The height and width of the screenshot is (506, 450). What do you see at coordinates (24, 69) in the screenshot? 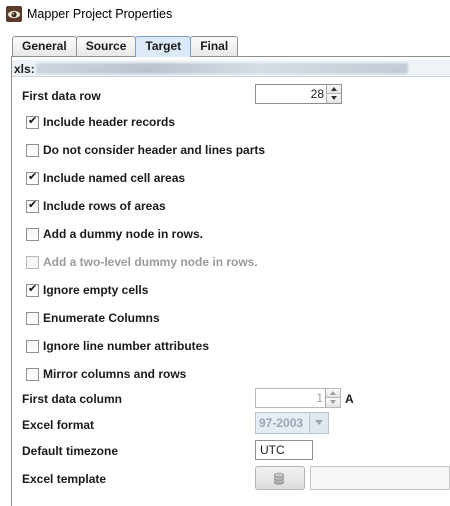
I see `xls-label: xls:` at bounding box center [24, 69].